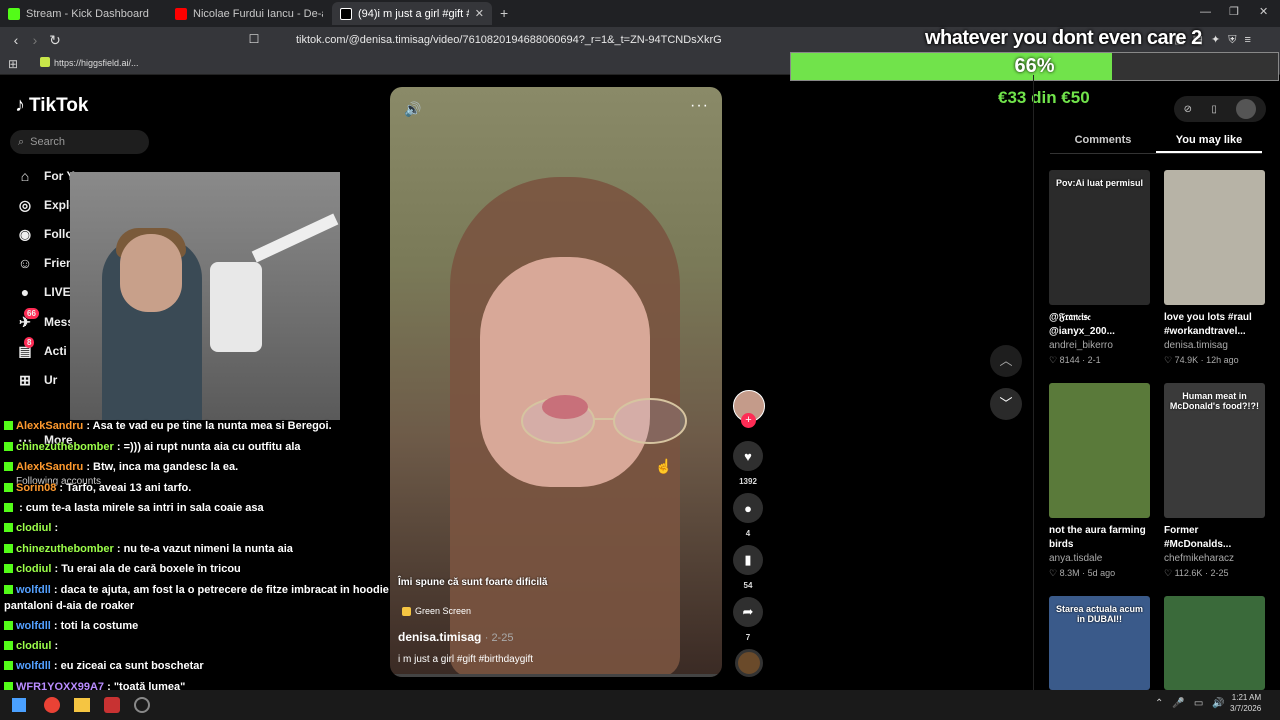 The height and width of the screenshot is (720, 1280). What do you see at coordinates (79, 142) in the screenshot?
I see `search-input: ⌕ Search` at bounding box center [79, 142].